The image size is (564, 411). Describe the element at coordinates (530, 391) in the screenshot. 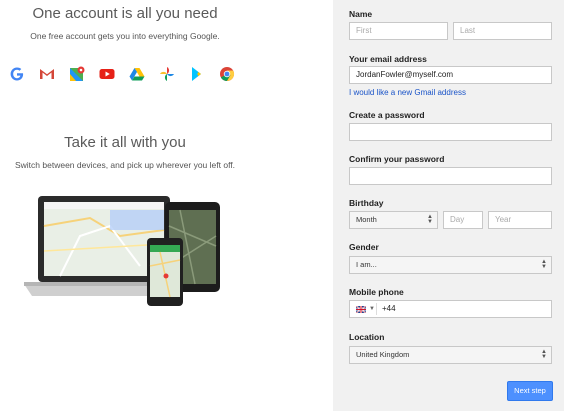

I see `next-step-button: Next step` at that location.